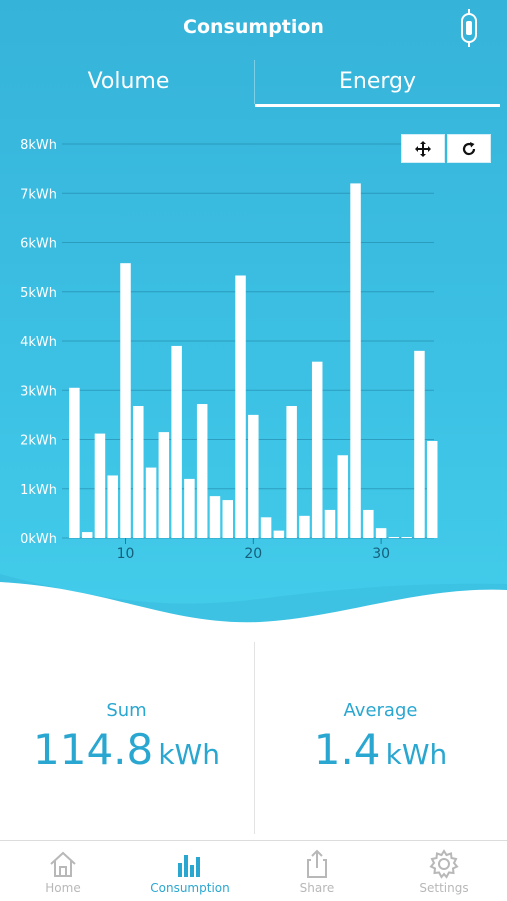 Image resolution: width=507 pixels, height=901 pixels. What do you see at coordinates (189, 754) in the screenshot?
I see `sum-unit: kWh` at bounding box center [189, 754].